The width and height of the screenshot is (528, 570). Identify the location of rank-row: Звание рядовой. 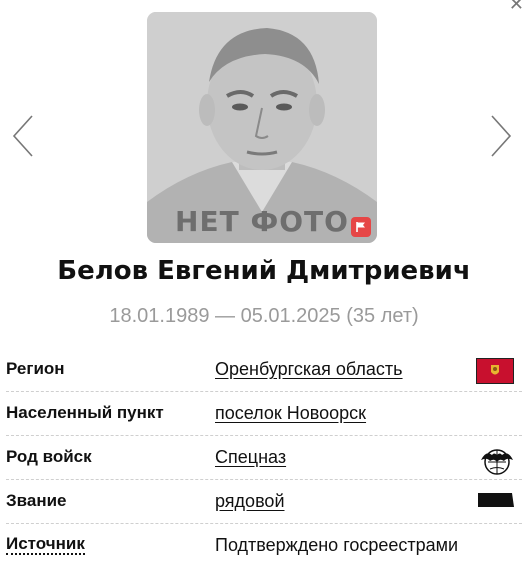
(264, 502).